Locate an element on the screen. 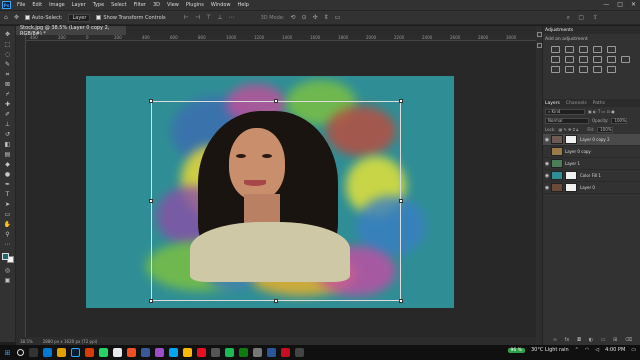 The image size is (640, 360). layer-name: Layer 1 is located at coordinates (572, 163).